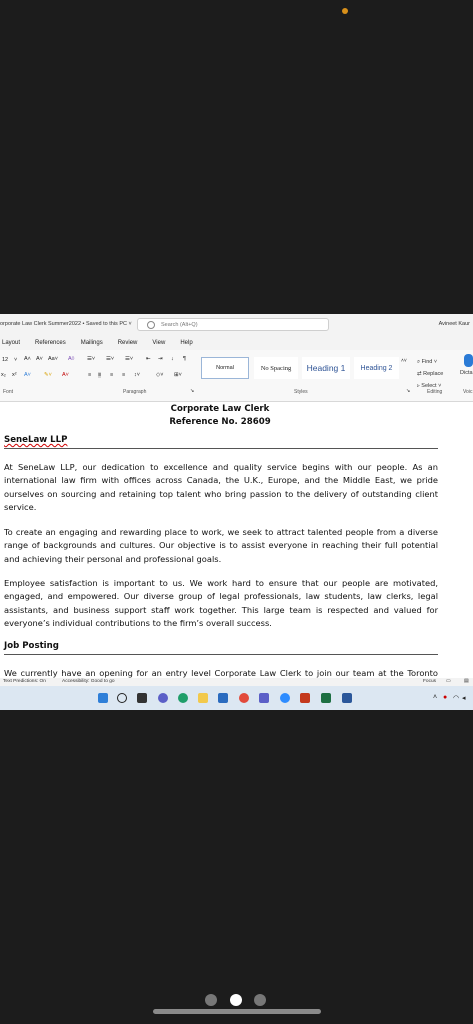 The image size is (473, 1024). I want to click on show-marks-icon: ¶, so click(184, 359).